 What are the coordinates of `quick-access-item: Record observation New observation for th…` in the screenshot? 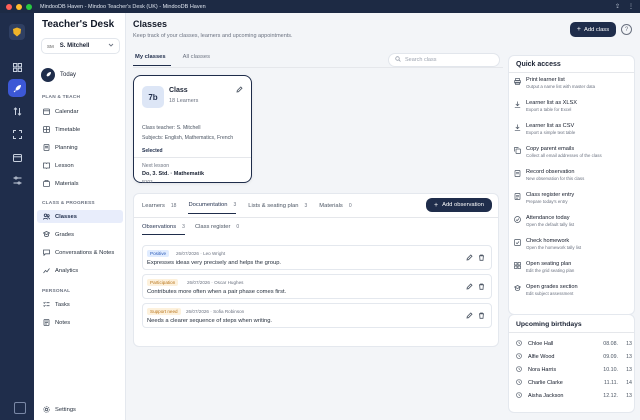 It's located at (573, 179).